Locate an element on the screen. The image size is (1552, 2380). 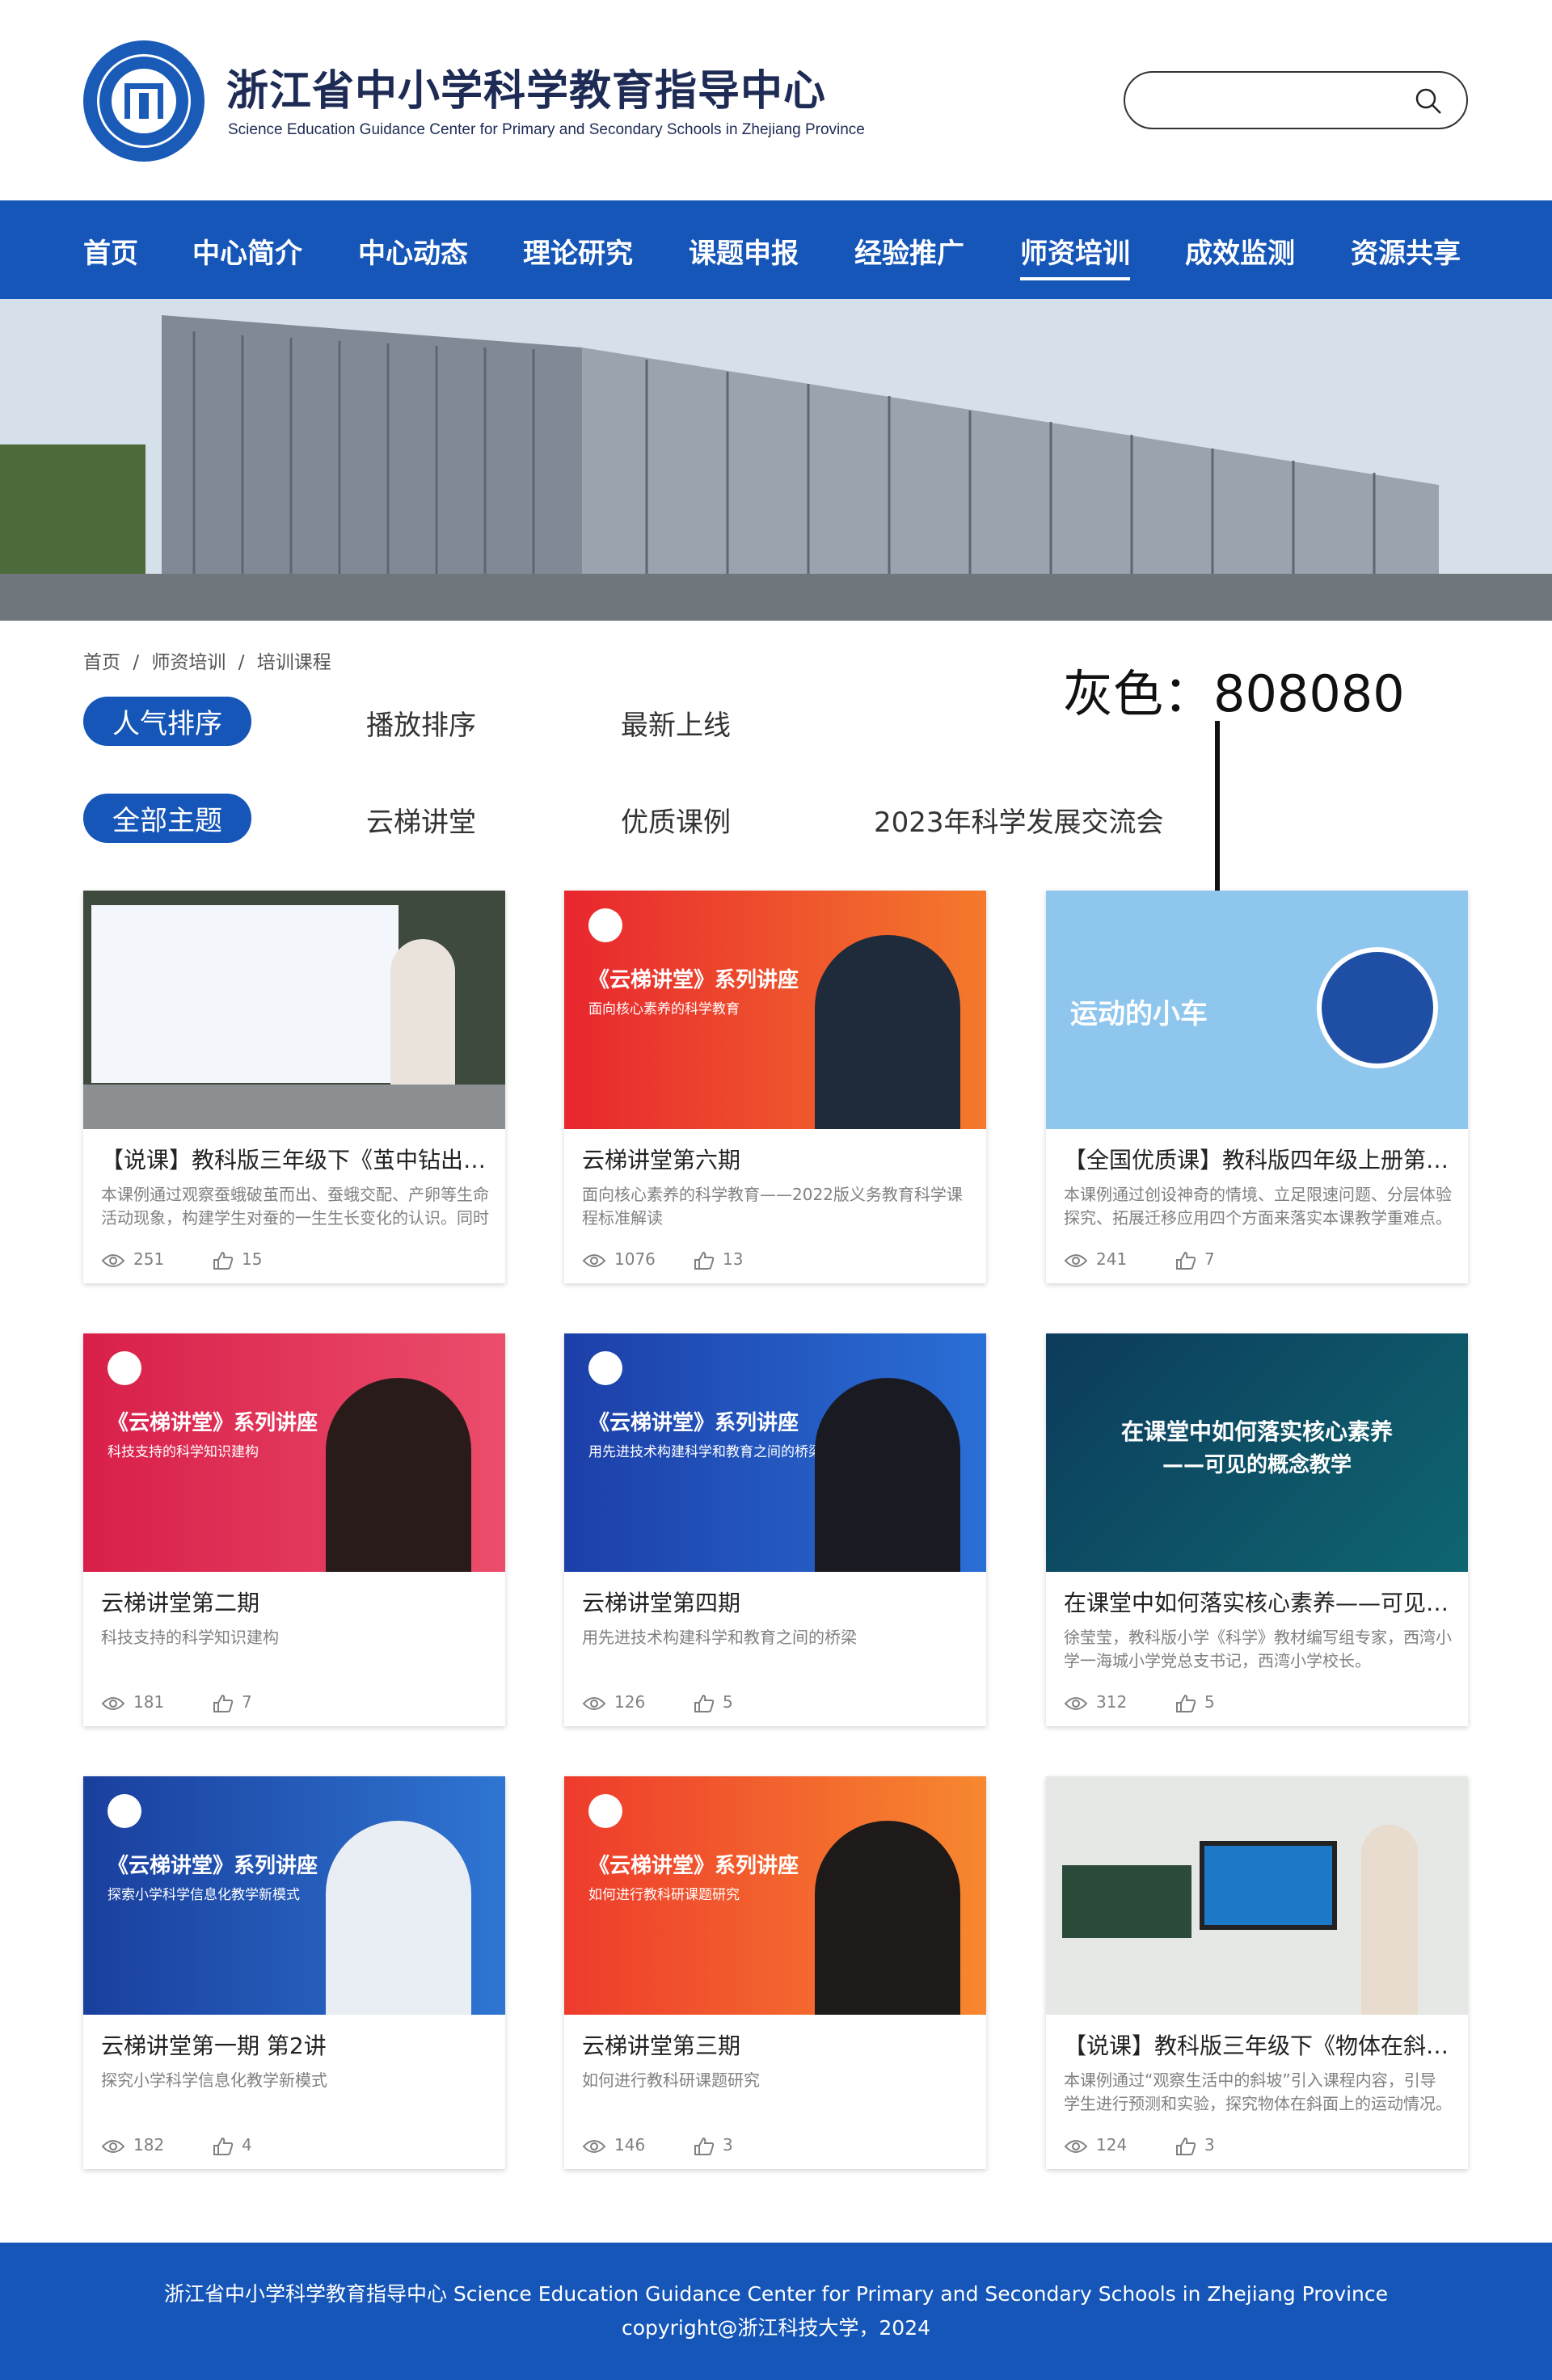
course-title: 【说课】教科版三年级下《物体在斜面上运动》 is located at coordinates (1258, 2045).